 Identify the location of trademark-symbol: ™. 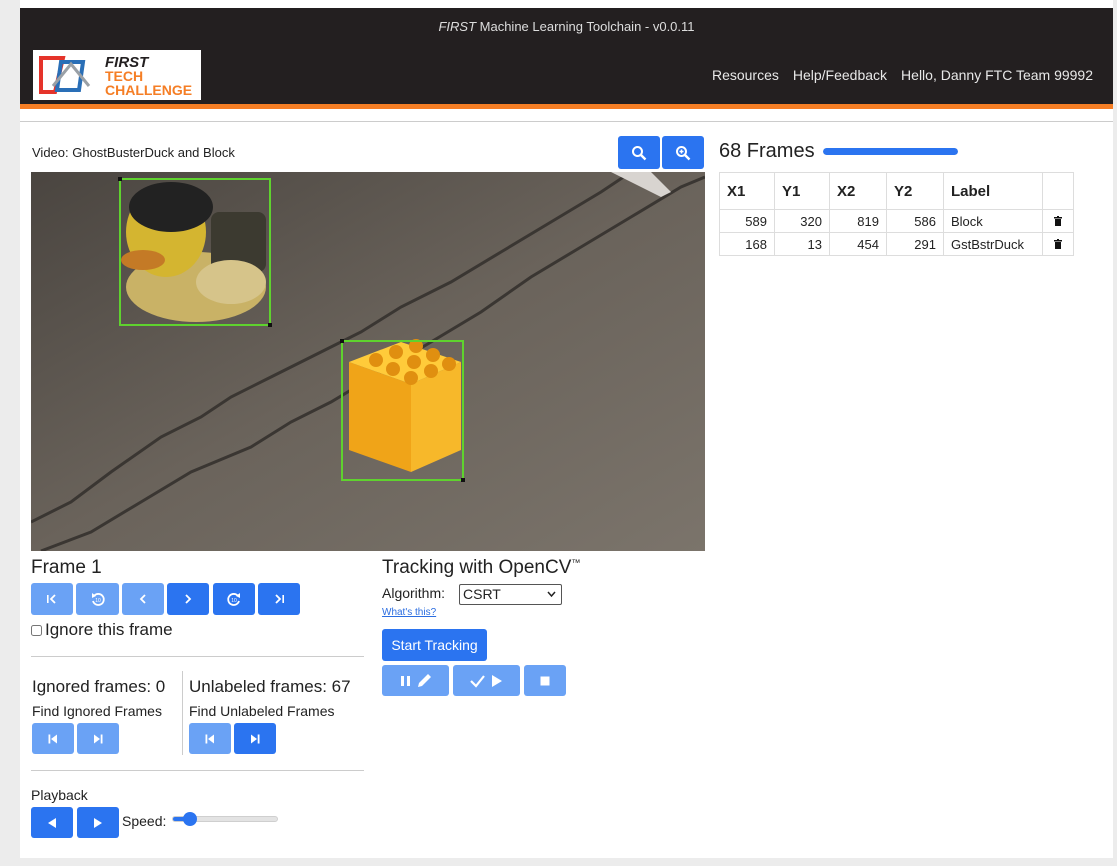
(576, 562).